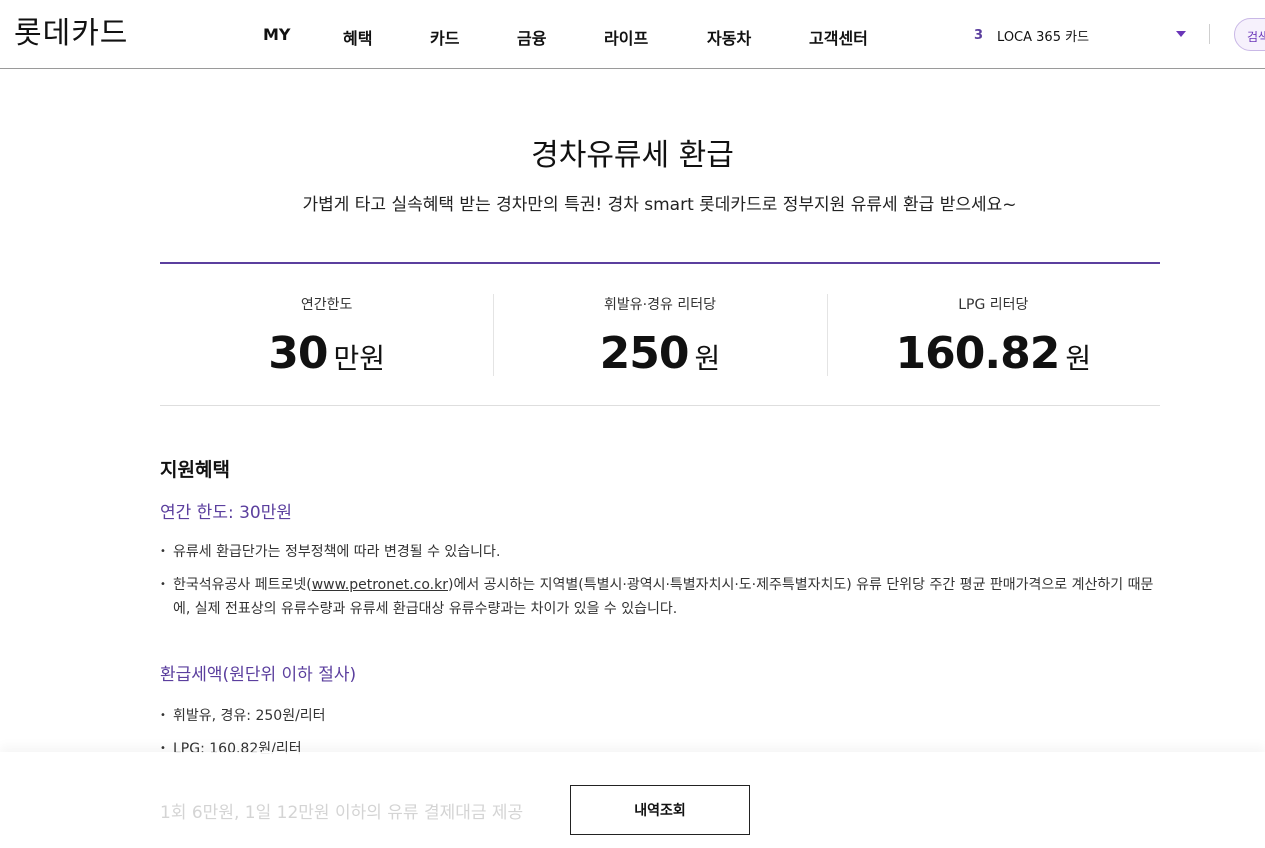  I want to click on summary-value: 30 만원, so click(326, 353).